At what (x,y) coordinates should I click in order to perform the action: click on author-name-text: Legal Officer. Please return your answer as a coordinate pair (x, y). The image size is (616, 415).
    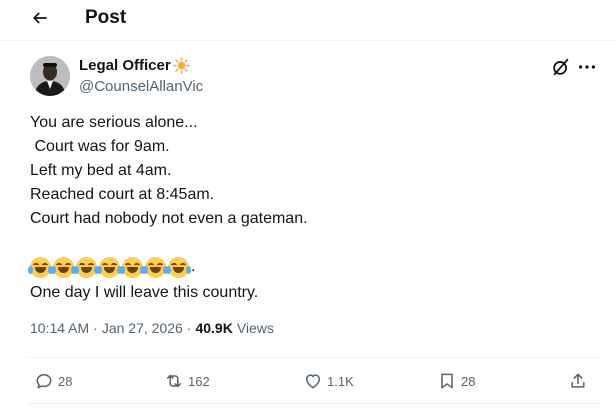
    Looking at the image, I should click on (125, 65).